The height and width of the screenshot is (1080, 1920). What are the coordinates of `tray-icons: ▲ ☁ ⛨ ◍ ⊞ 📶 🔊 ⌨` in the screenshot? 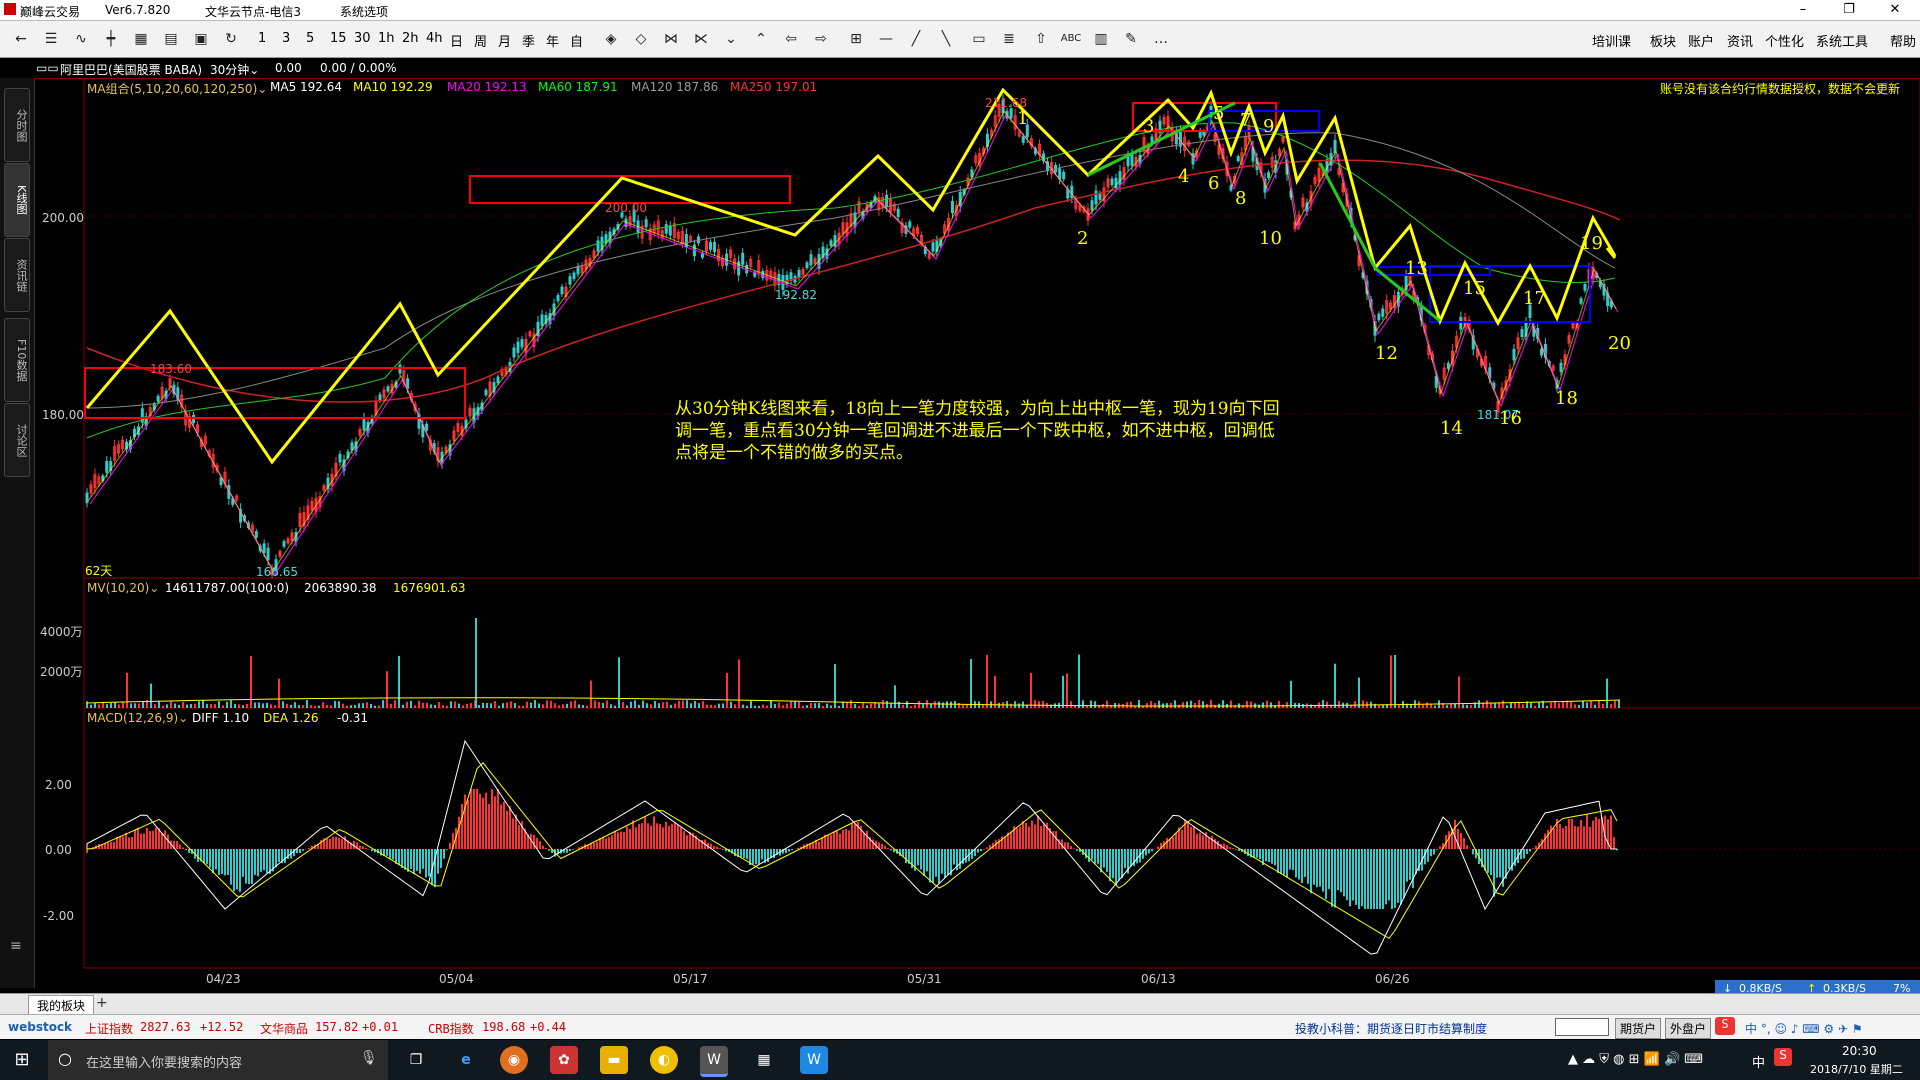 It's located at (1635, 1059).